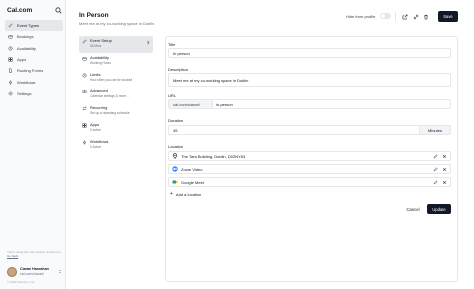 The height and width of the screenshot is (289, 474). What do you see at coordinates (116, 128) in the screenshot?
I see `tab-apps: Apps 0 active` at bounding box center [116, 128].